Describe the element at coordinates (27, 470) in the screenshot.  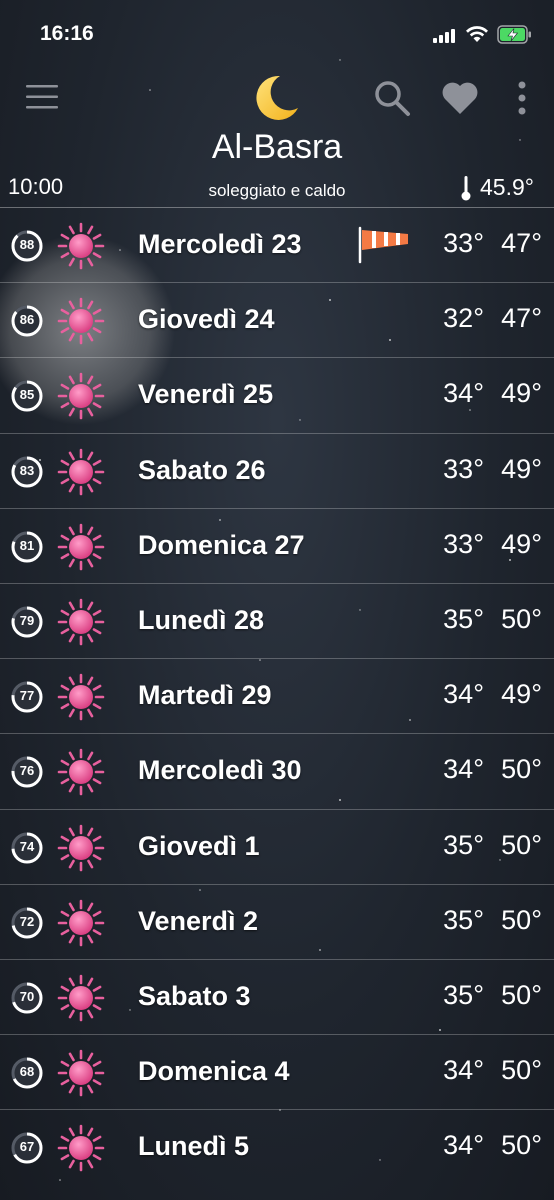
I see `moon-index-value: 83` at that location.